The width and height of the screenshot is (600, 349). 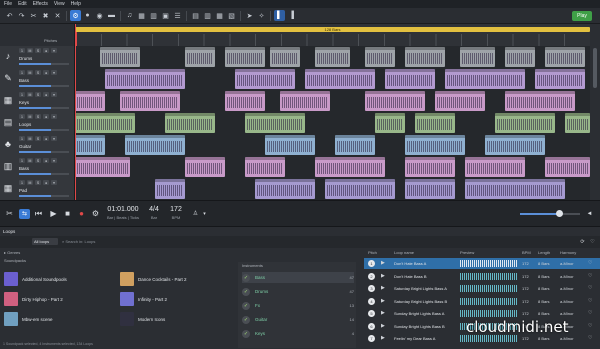 What do you see at coordinates (37, 167) in the screenshot?
I see `track-header: ▥ 1 M S ● ▾ Bass` at bounding box center [37, 167].